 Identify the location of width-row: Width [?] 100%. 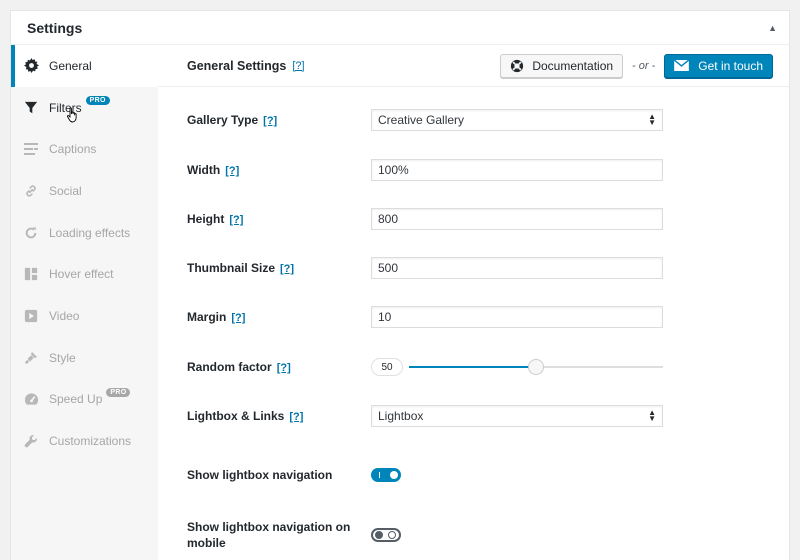
(488, 170).